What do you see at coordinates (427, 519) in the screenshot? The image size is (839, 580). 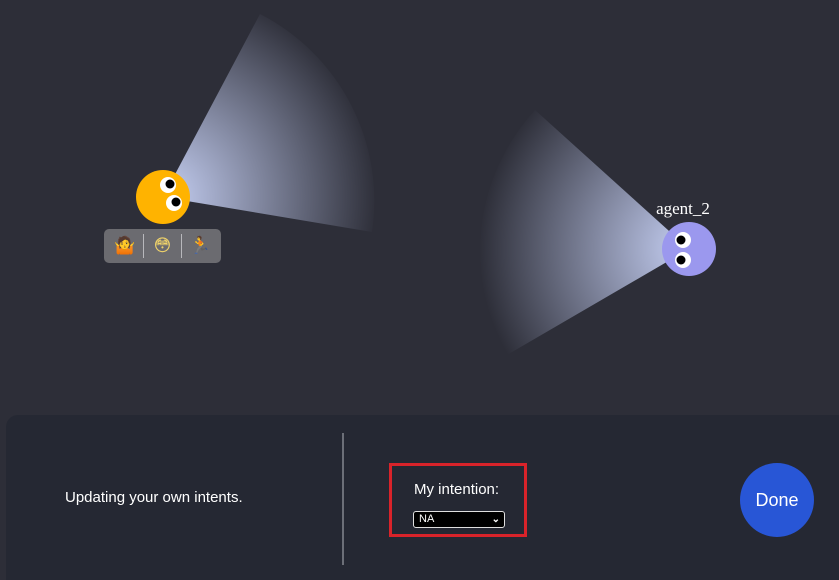 I see `intention-selected-value: NA` at bounding box center [427, 519].